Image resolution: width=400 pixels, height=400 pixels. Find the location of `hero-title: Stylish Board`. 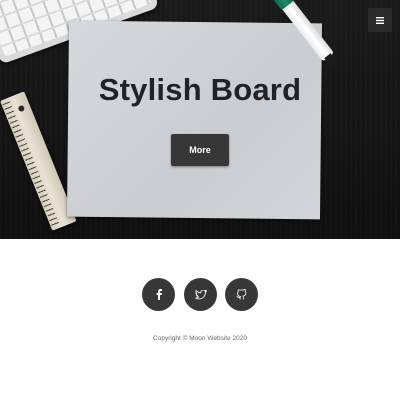

hero-title: Stylish Board is located at coordinates (200, 89).